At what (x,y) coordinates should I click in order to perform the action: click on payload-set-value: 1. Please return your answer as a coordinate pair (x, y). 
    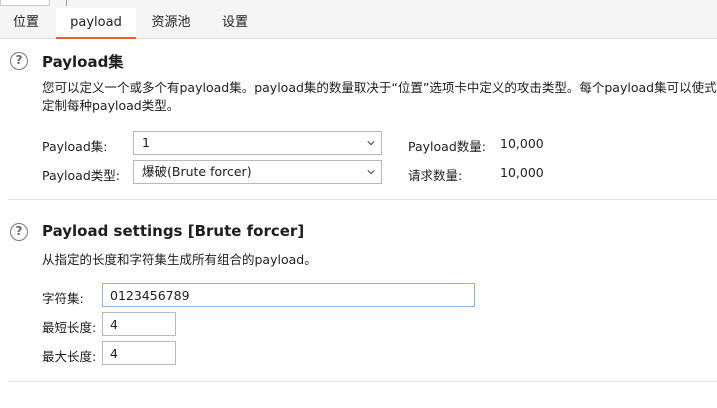
    Looking at the image, I should click on (146, 142).